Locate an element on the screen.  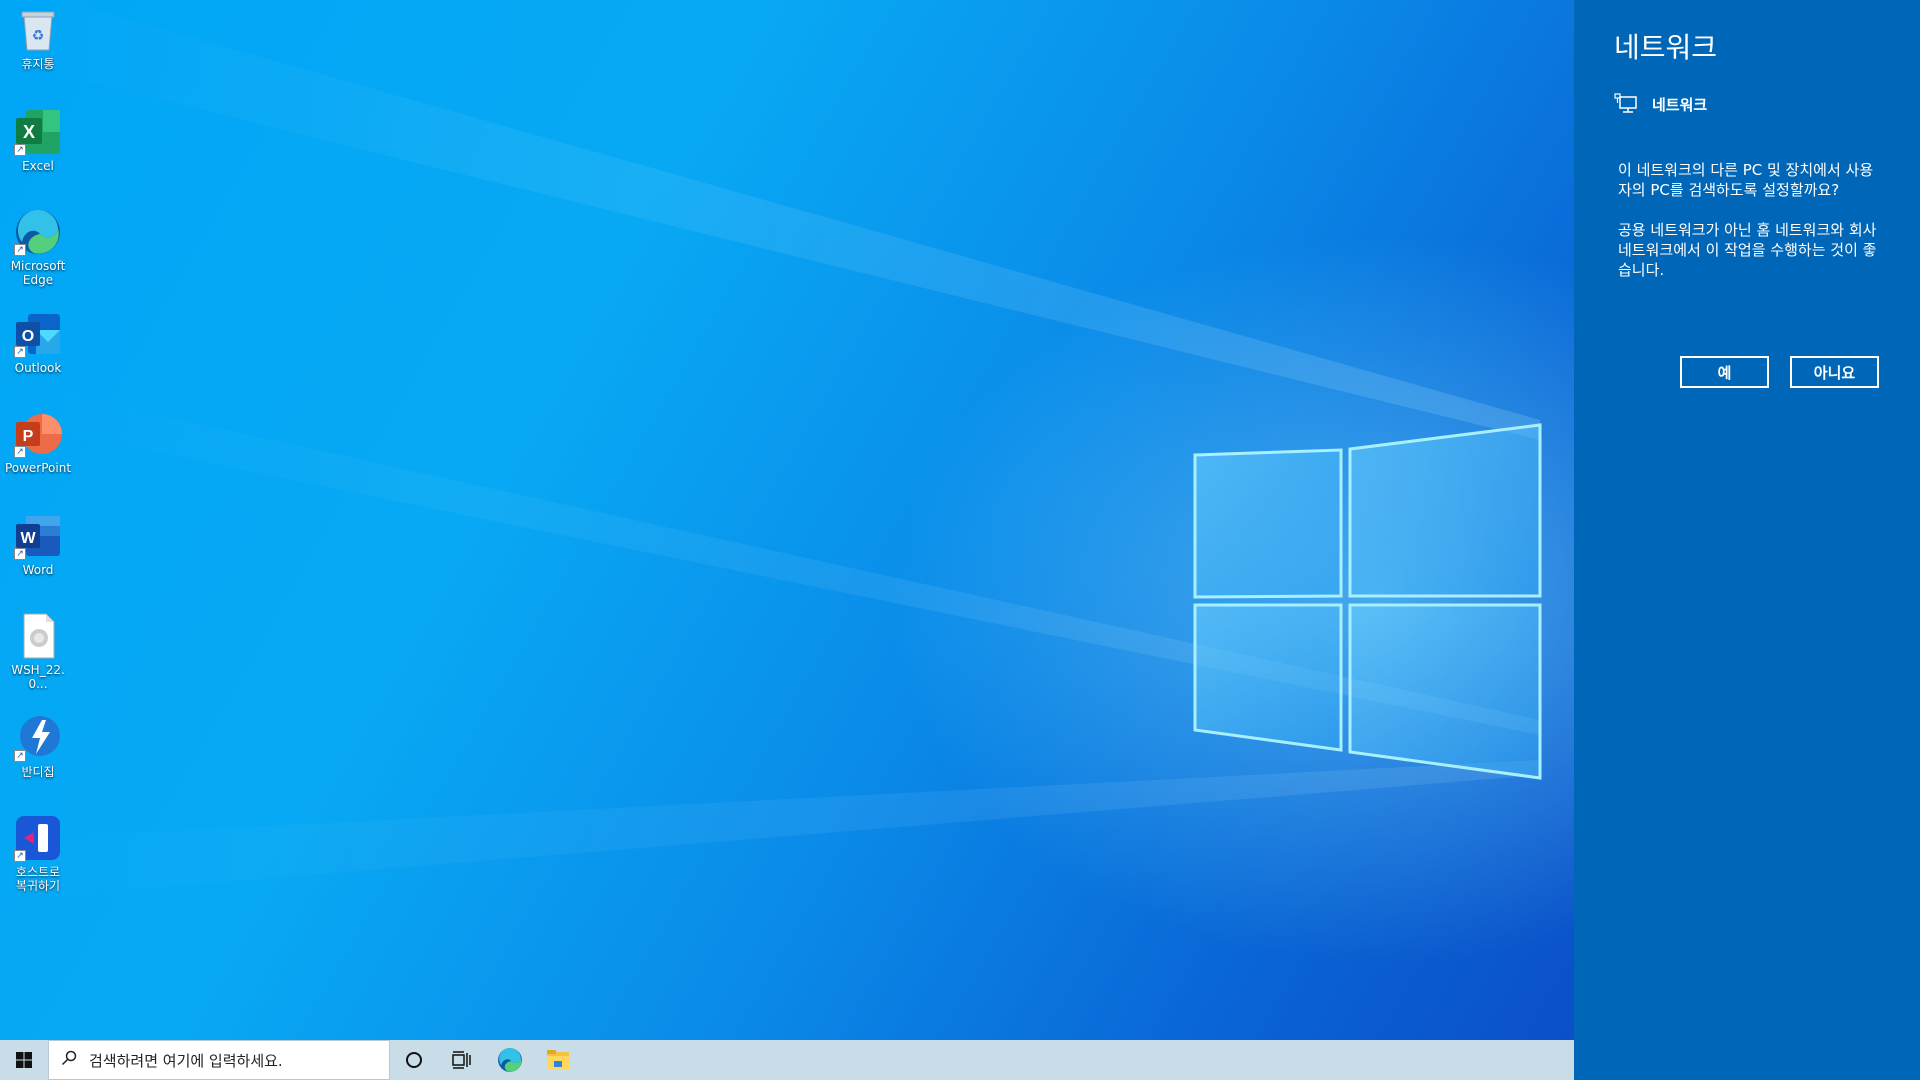
desktop-icon-label: PowerPoint is located at coordinates (38, 468).